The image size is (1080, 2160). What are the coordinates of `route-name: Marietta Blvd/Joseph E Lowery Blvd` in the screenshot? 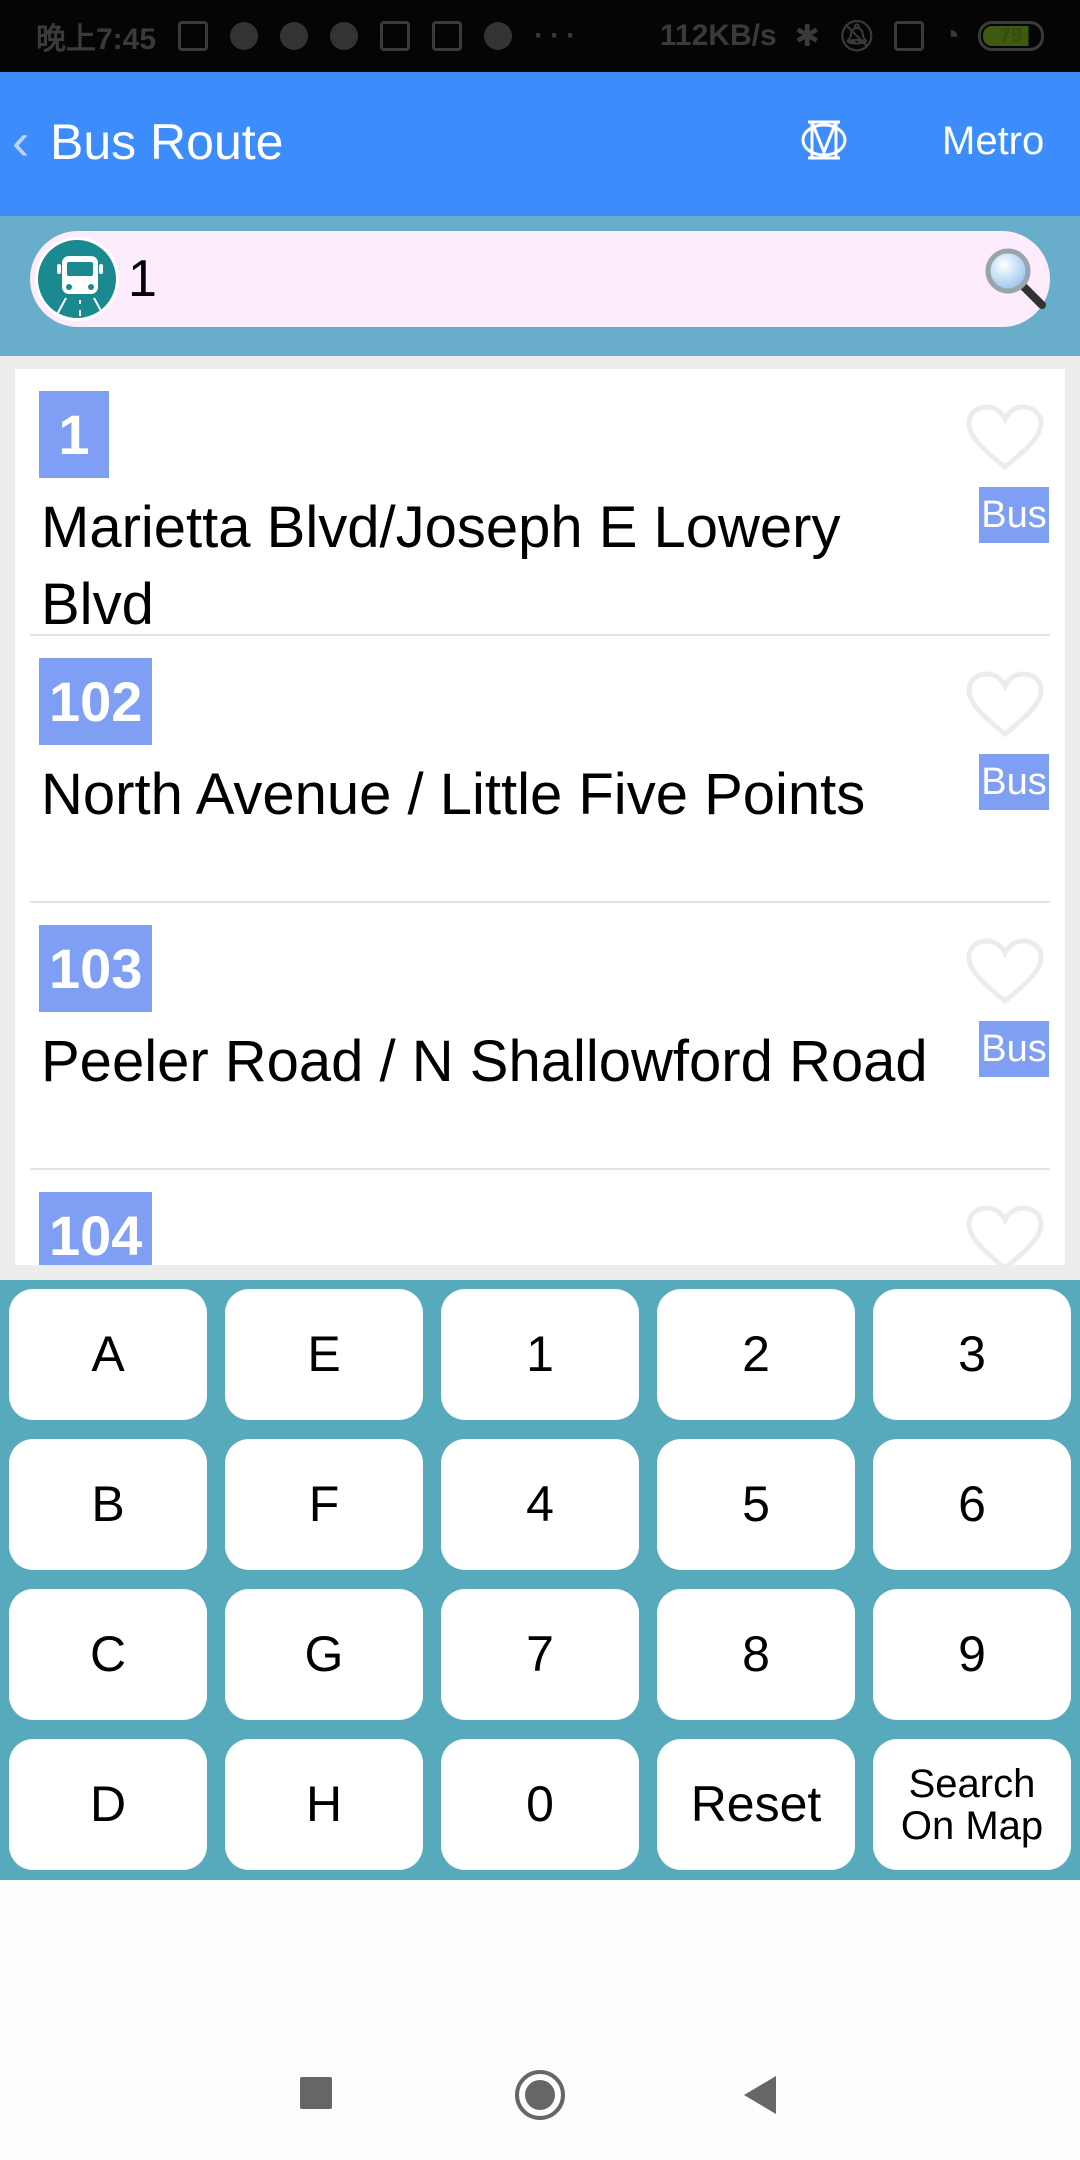 It's located at (441, 566).